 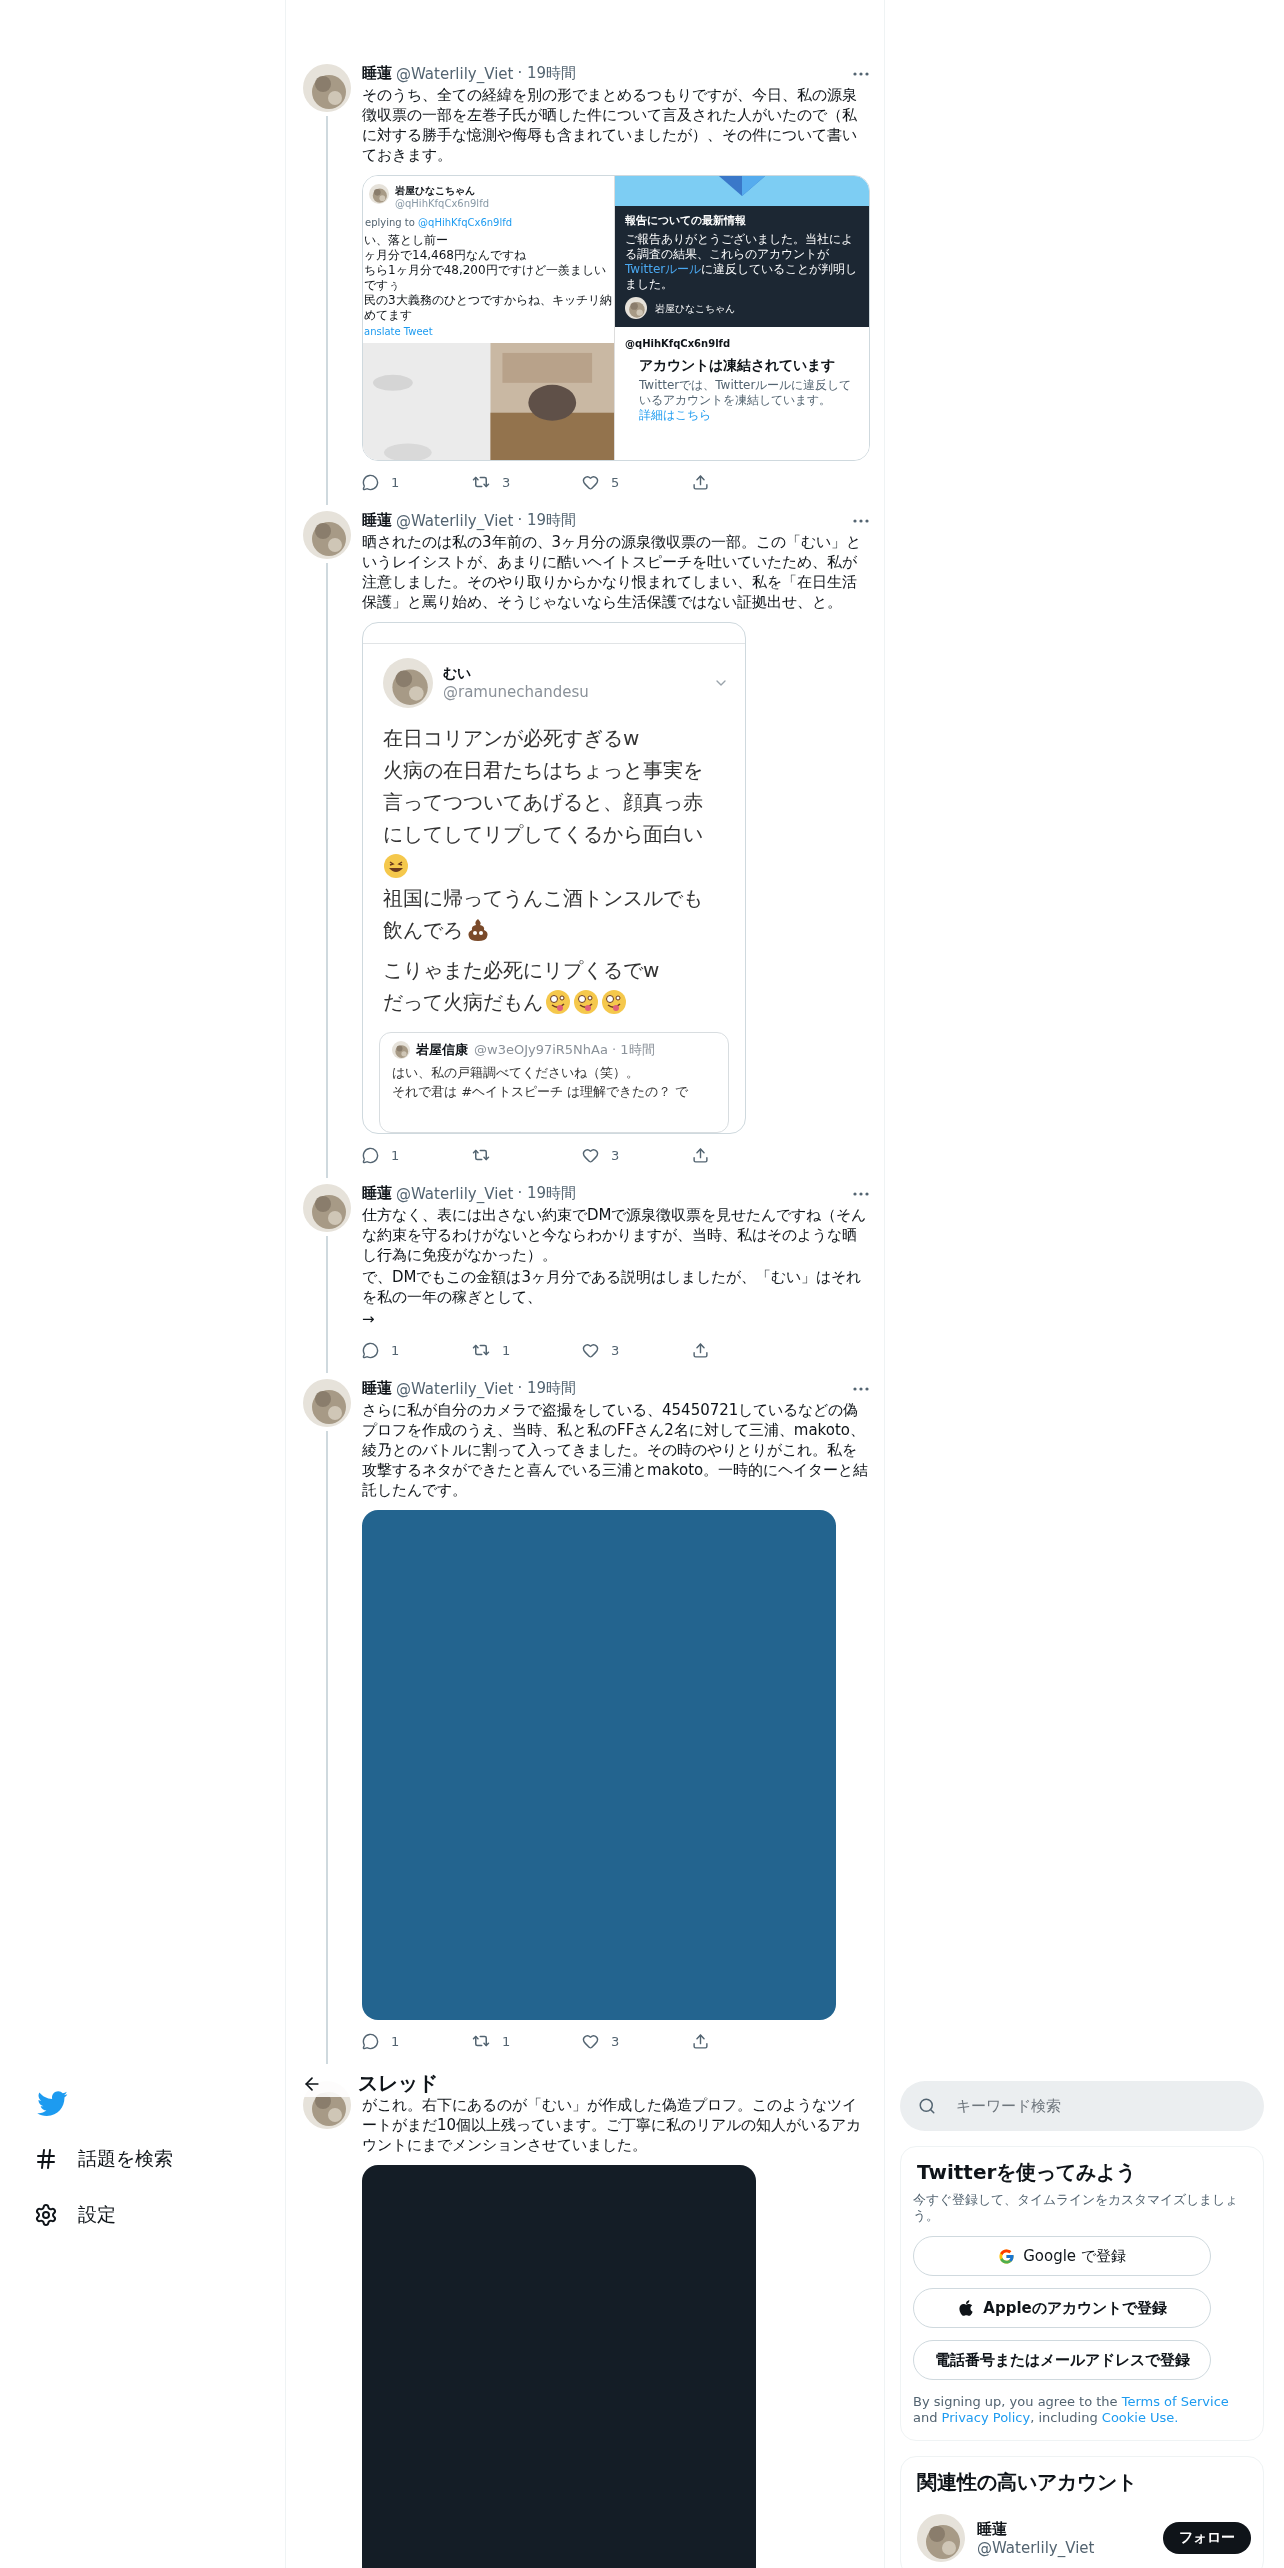 I want to click on tweet-text: で、DMでもこの金額は3ヶ月分である説明はしましたが、「むい」はそれを私の一年の稼ぎとして、, so click(x=612, y=1287).